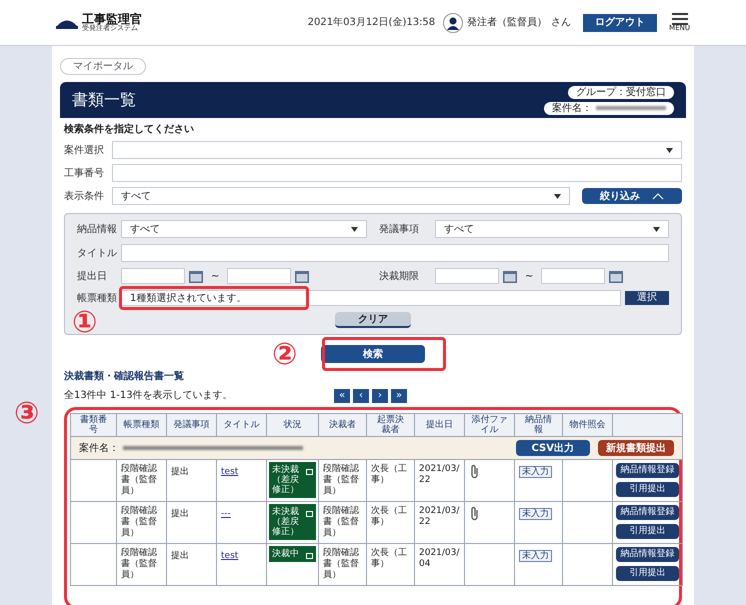 Image resolution: width=746 pixels, height=605 pixels. What do you see at coordinates (93, 425) in the screenshot?
I see `column-header: 書類番号` at bounding box center [93, 425].